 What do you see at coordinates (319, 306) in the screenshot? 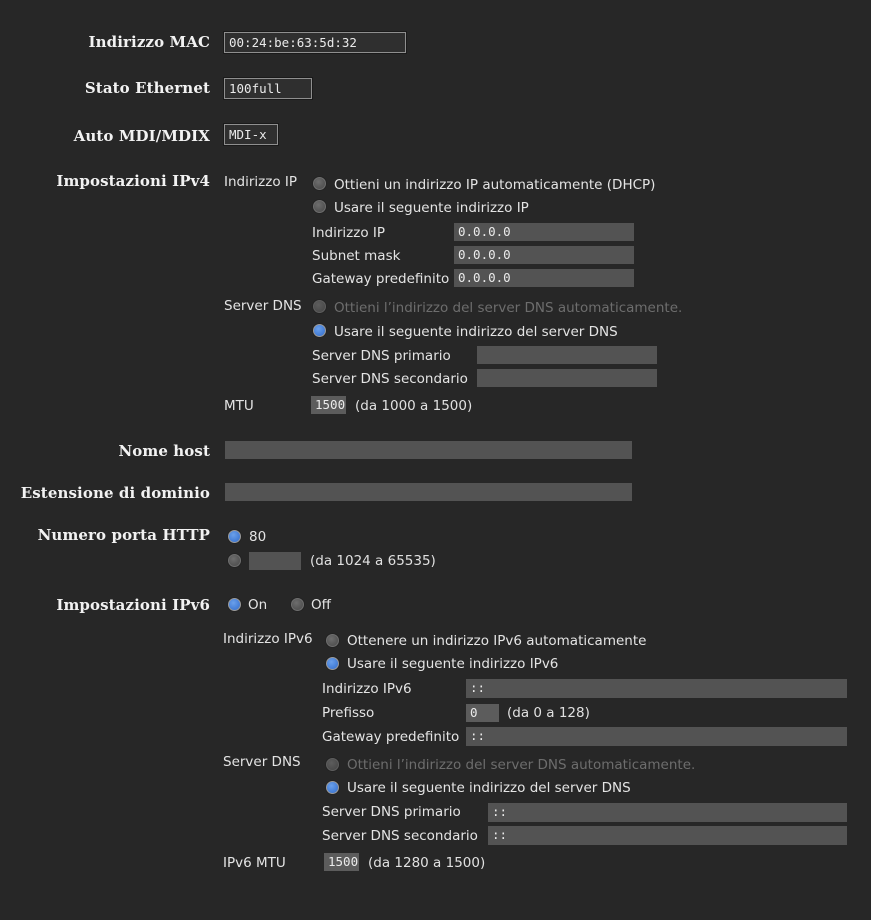
I see `ipv4-dns-auto-radio` at bounding box center [319, 306].